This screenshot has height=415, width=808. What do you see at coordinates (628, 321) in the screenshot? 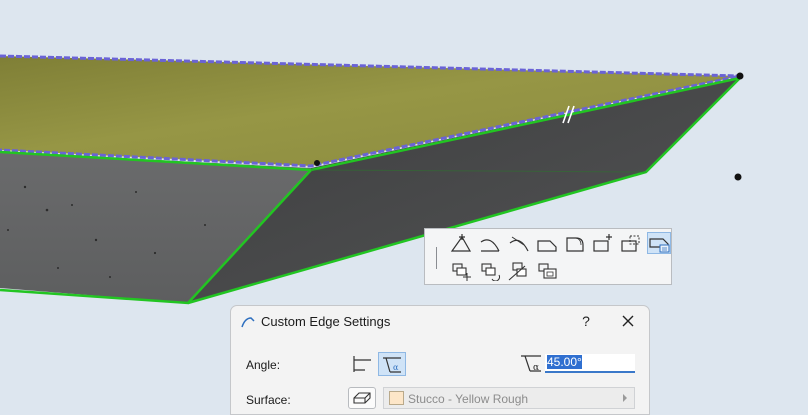
I see `close-icon` at bounding box center [628, 321].